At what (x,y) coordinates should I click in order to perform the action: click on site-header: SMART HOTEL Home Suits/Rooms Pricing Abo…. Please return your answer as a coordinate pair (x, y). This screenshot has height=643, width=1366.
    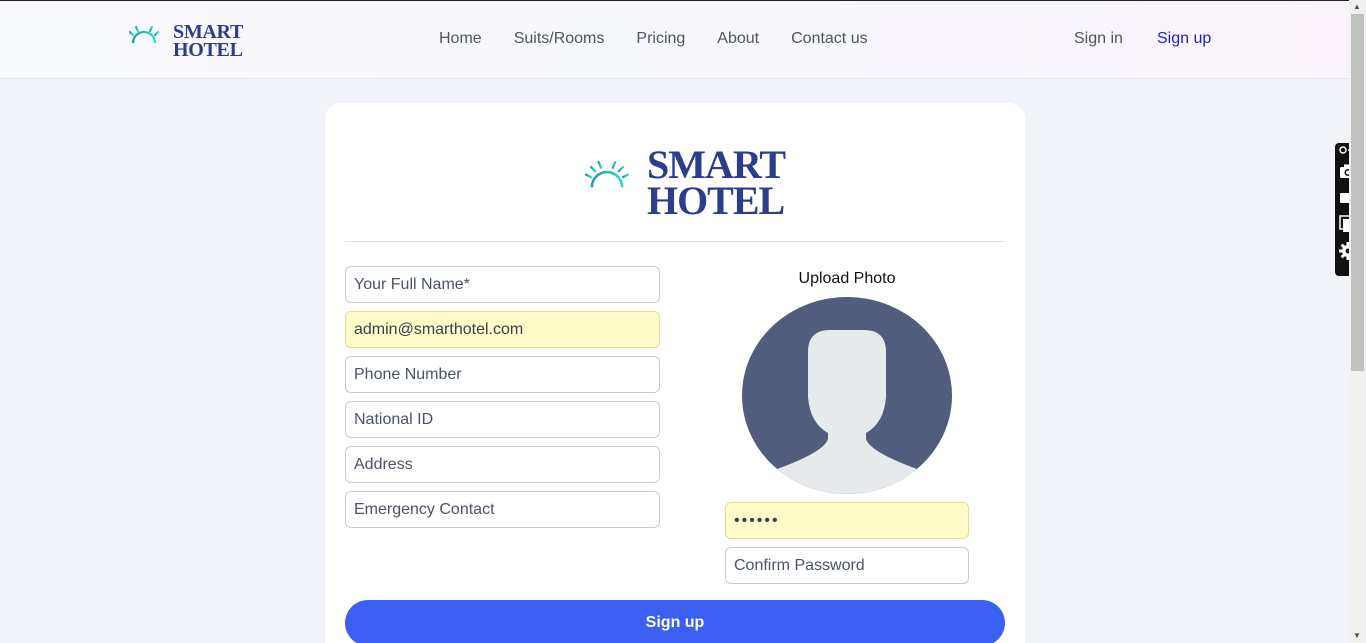
    Looking at the image, I should click on (674, 40).